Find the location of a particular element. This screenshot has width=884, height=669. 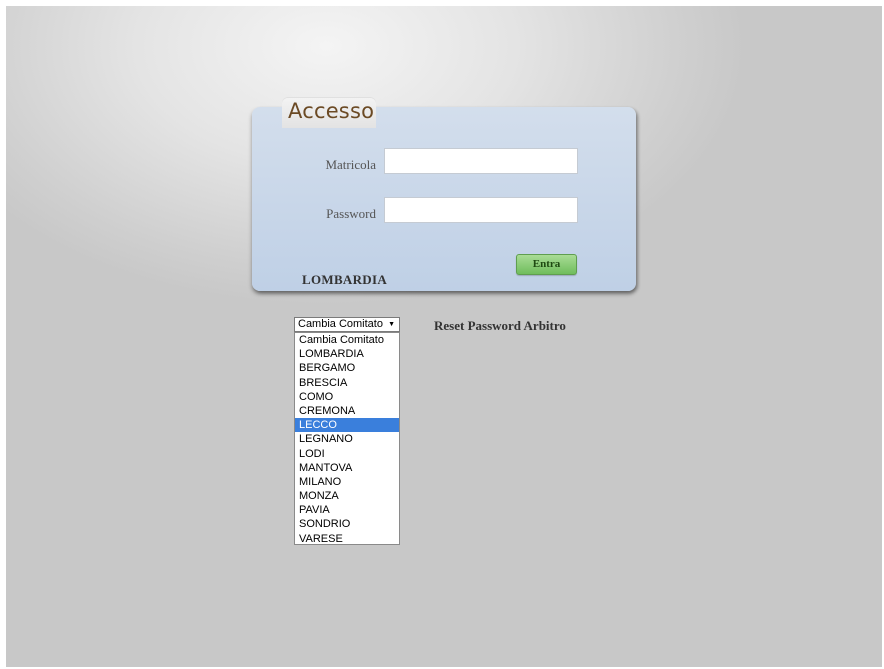

region-name: LOMBARDIA is located at coordinates (345, 279).